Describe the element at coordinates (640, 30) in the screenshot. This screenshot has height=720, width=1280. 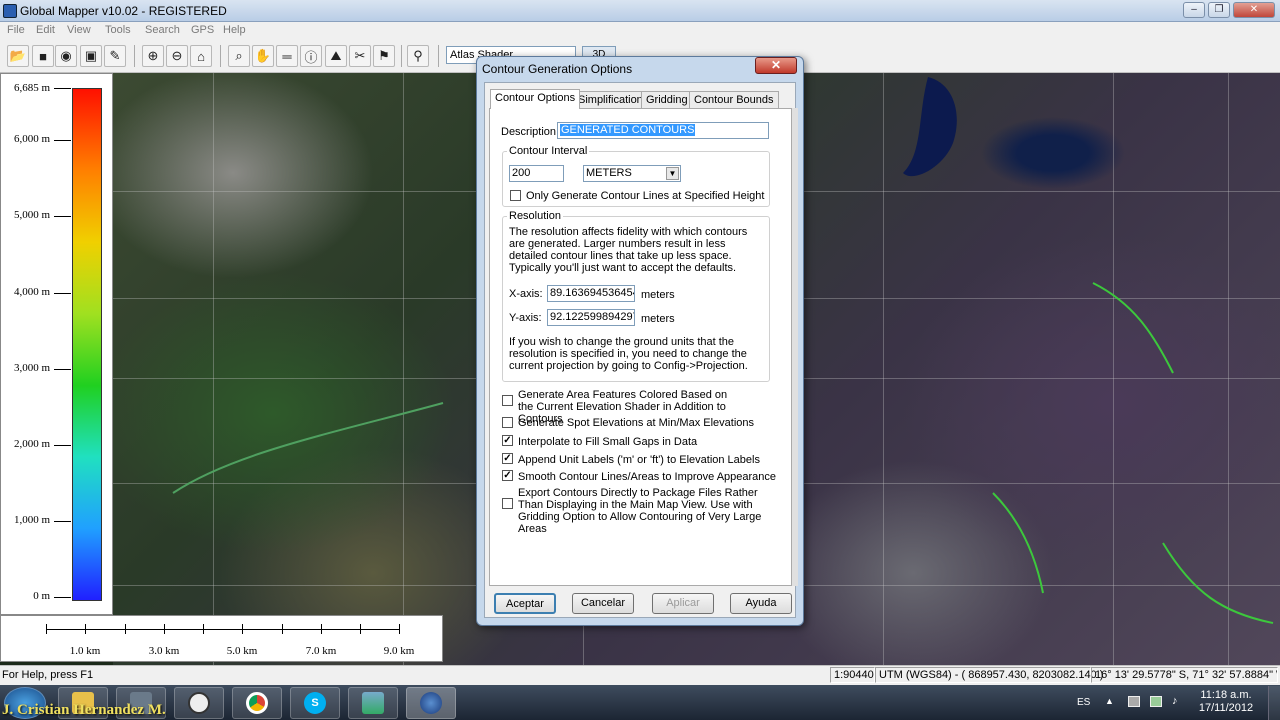
I see `menu-bar: File Edit View Tools Search GPS Help` at that location.